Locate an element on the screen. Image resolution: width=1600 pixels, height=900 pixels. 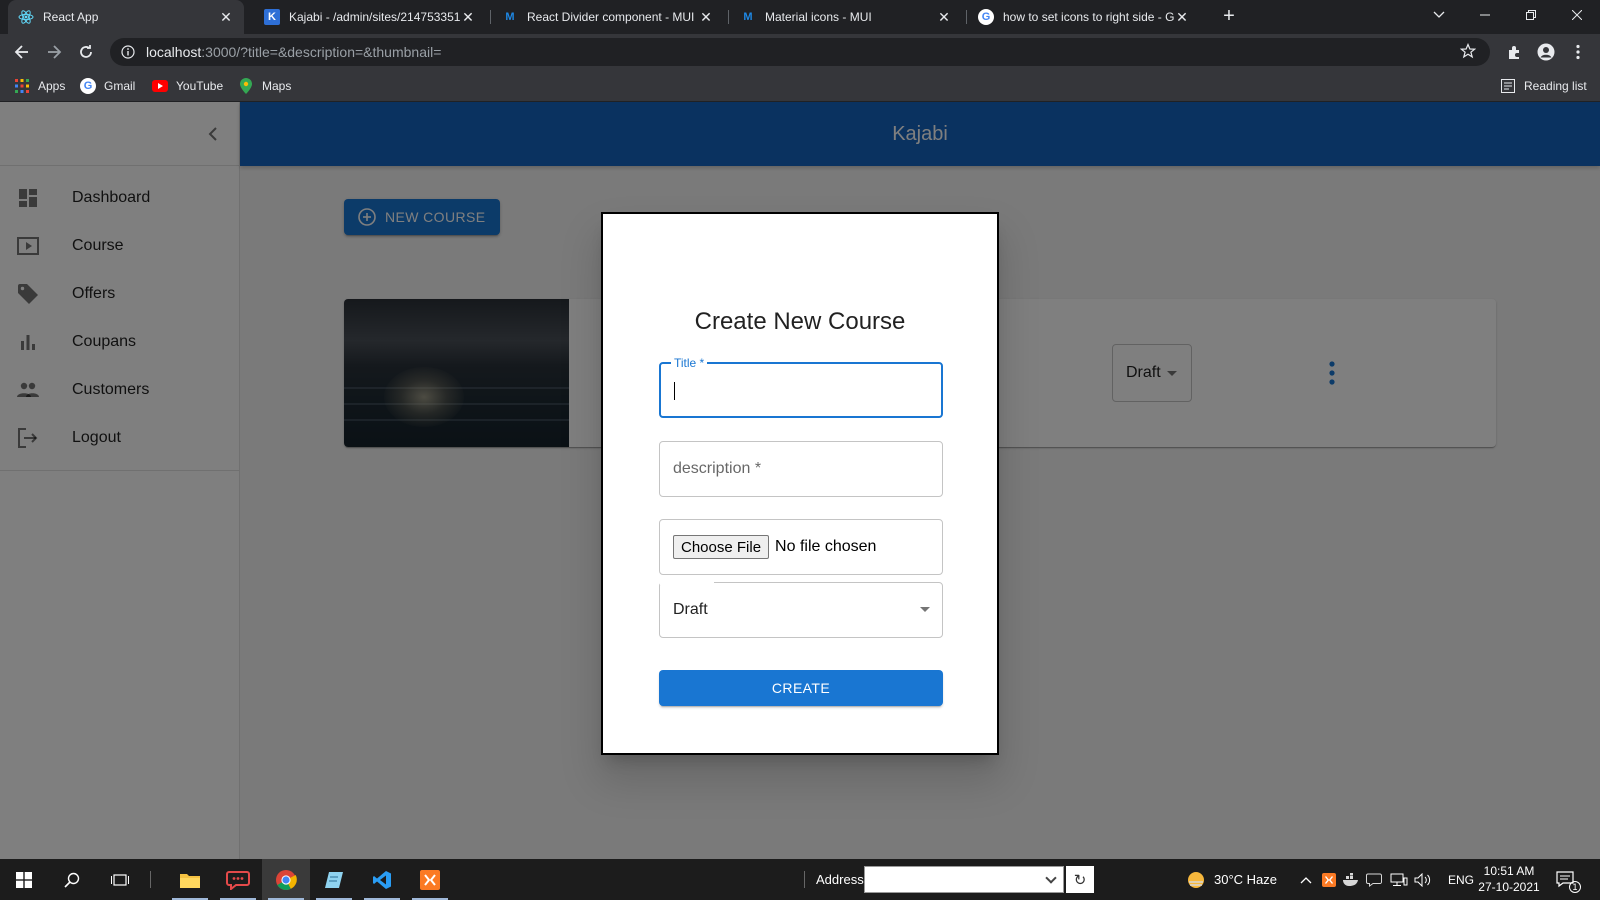
browser-menu-icon is located at coordinates (1578, 52).